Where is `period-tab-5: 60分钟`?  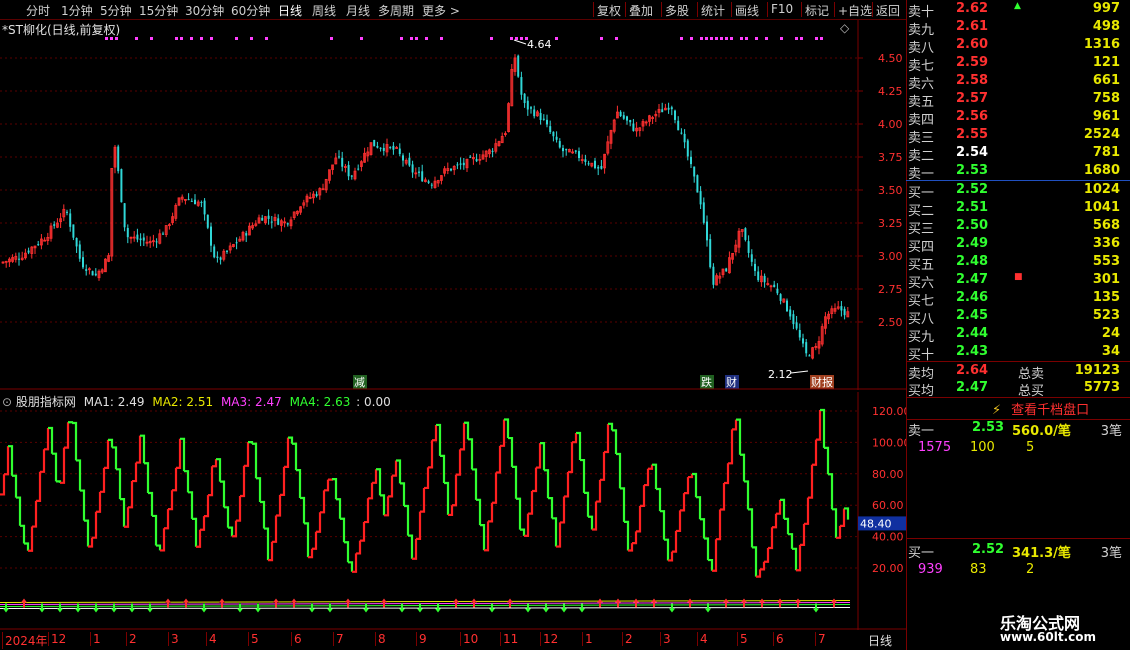 period-tab-5: 60分钟 is located at coordinates (250, 10).